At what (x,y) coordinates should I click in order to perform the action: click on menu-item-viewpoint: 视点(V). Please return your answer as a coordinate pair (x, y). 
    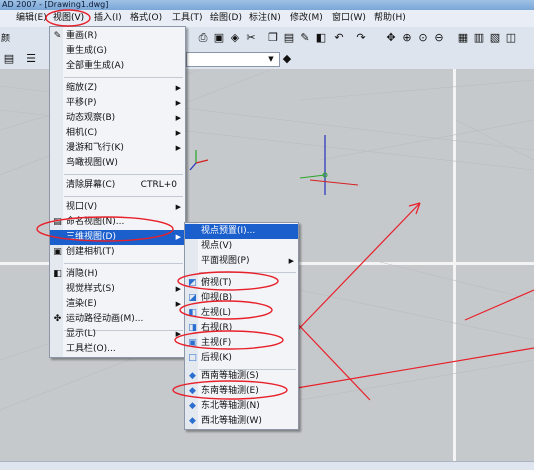
    Looking at the image, I should click on (241, 246).